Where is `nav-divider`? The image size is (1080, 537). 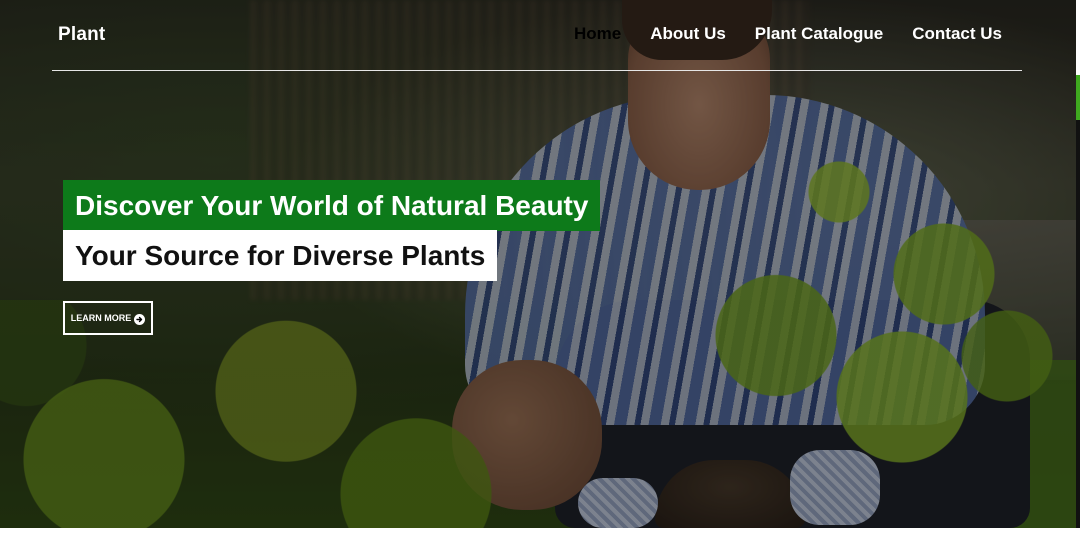
nav-divider is located at coordinates (537, 70).